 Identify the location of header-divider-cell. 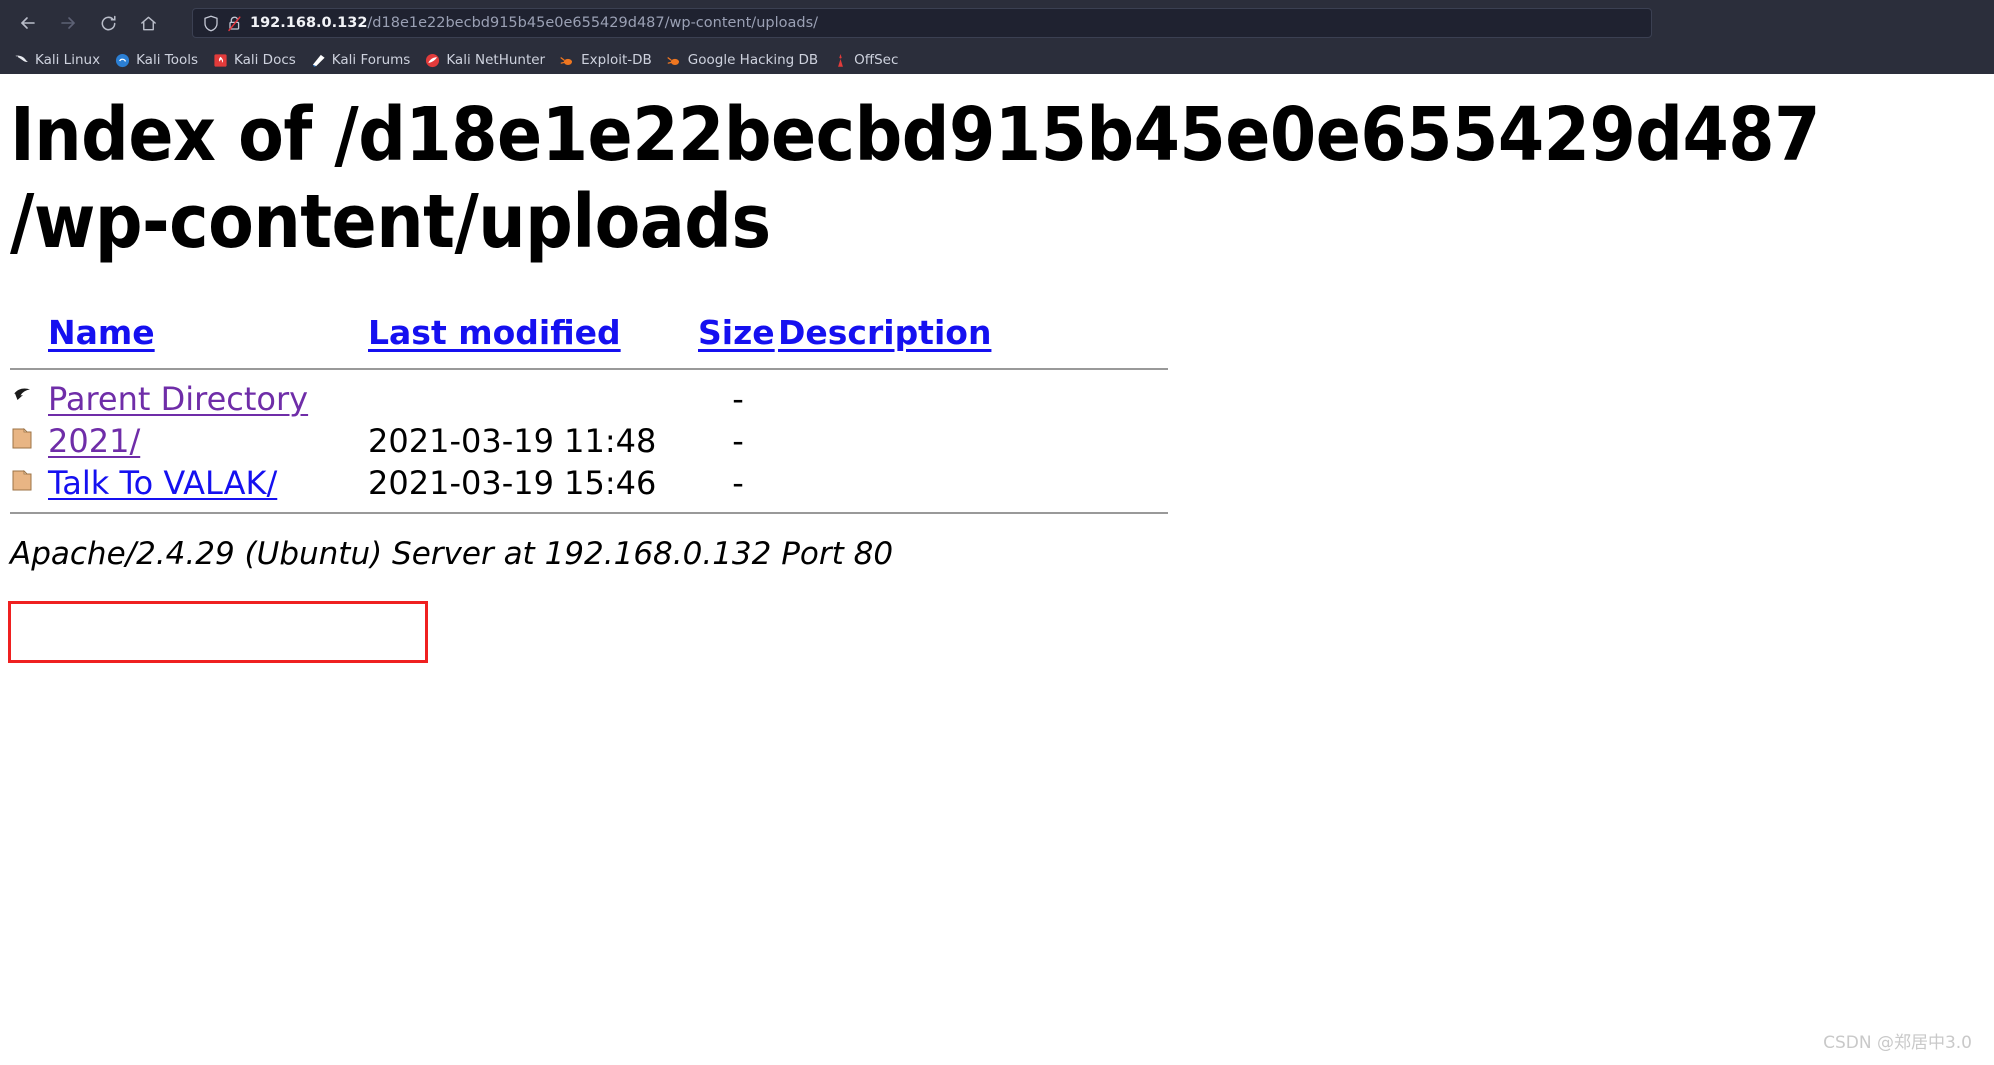
(589, 369).